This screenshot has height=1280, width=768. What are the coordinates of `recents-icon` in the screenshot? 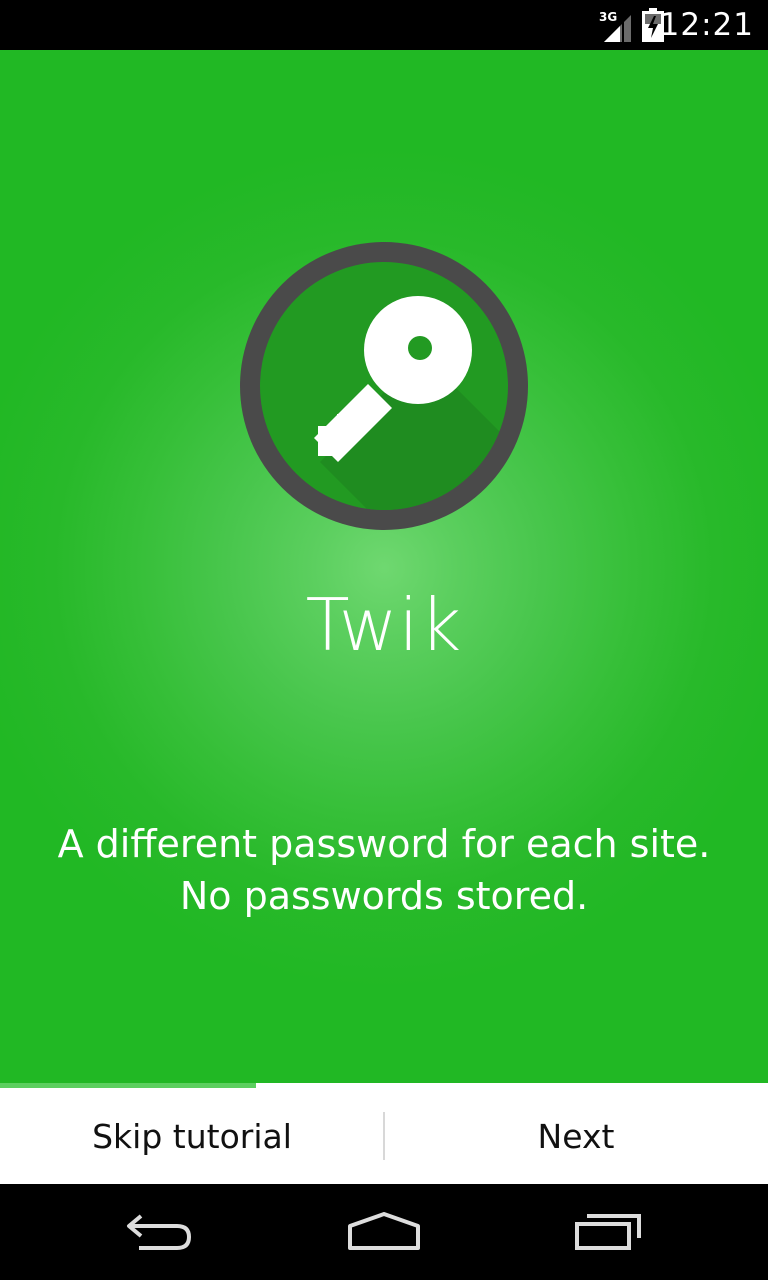 It's located at (608, 1232).